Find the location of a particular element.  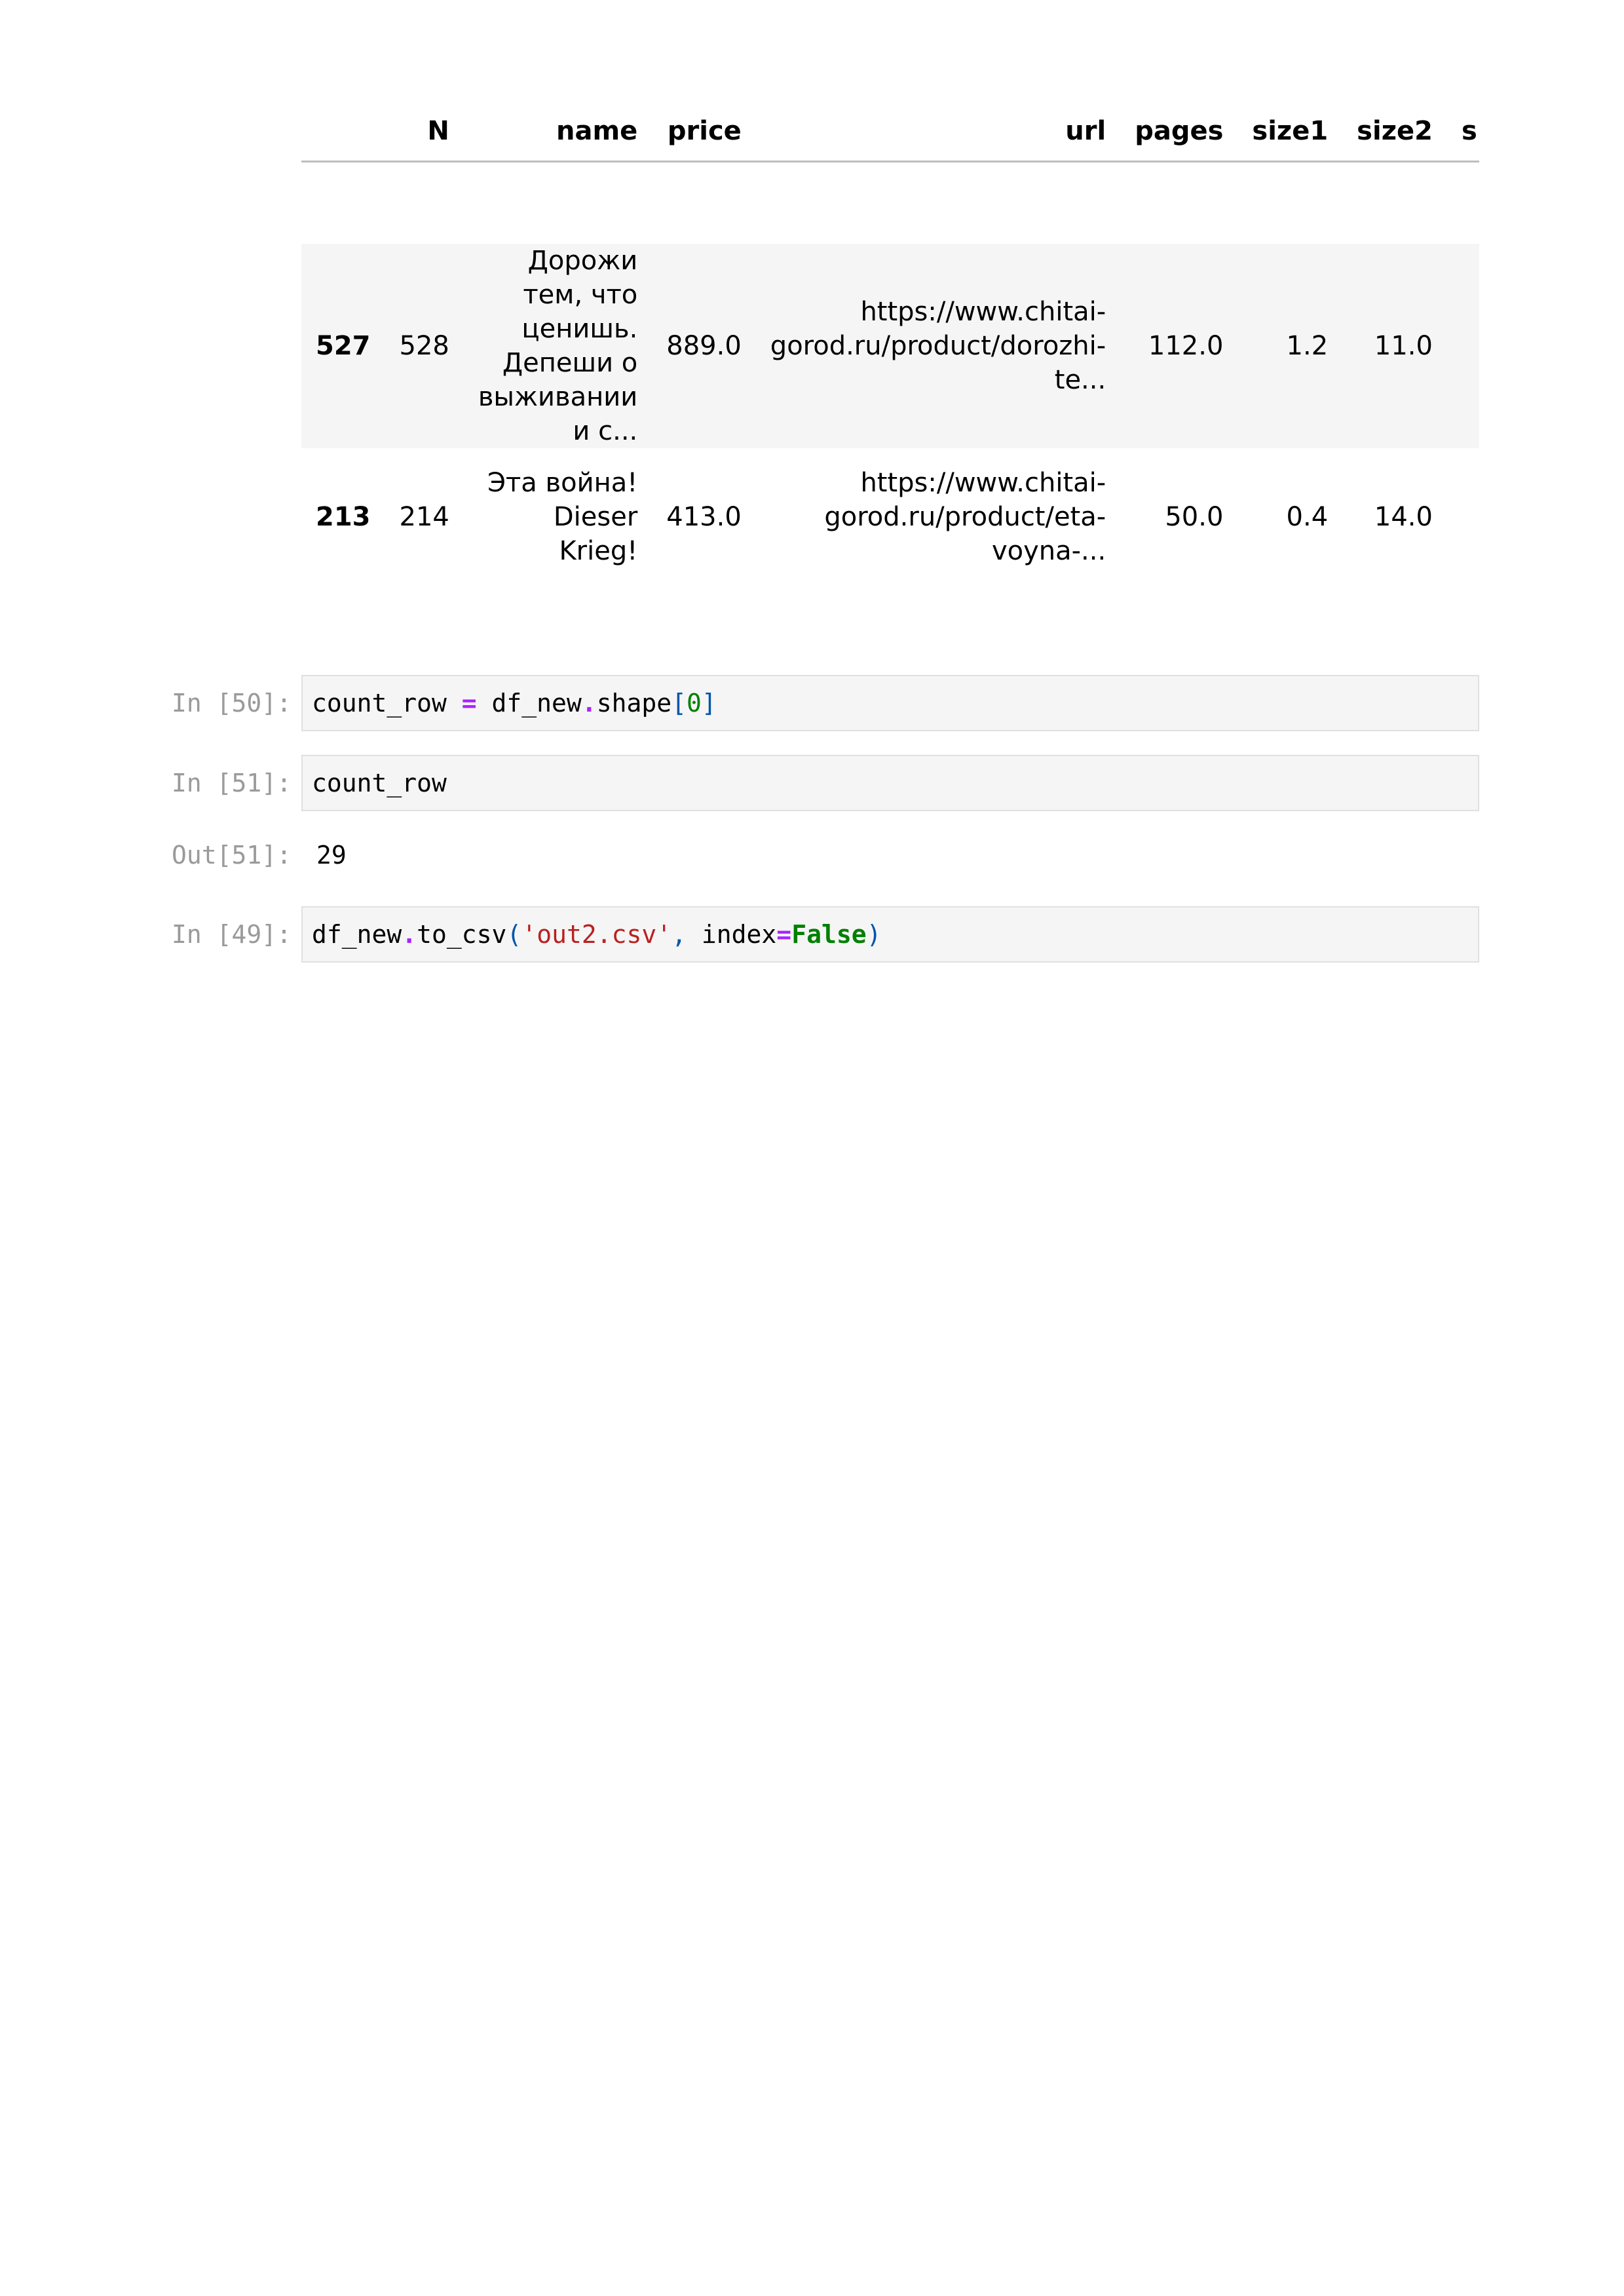

code-punctuation: , is located at coordinates (679, 934).